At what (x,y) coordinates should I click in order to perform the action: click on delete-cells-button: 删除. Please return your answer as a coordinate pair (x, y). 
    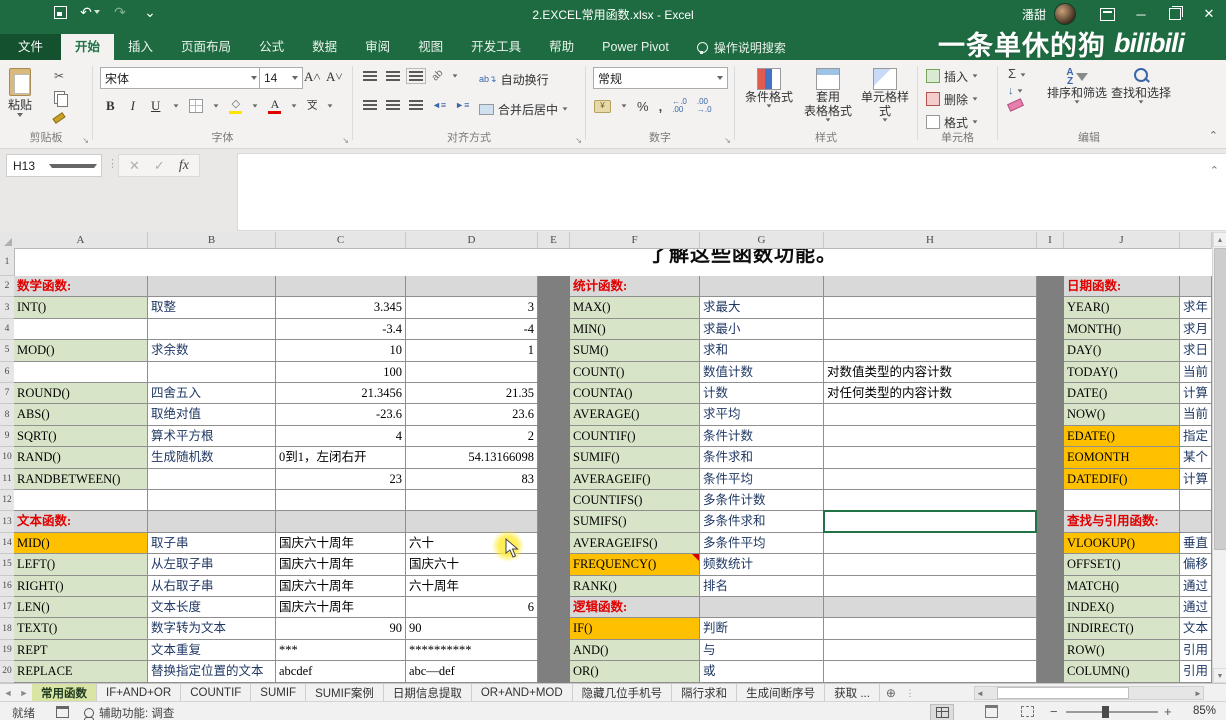
    Looking at the image, I should click on (952, 99).